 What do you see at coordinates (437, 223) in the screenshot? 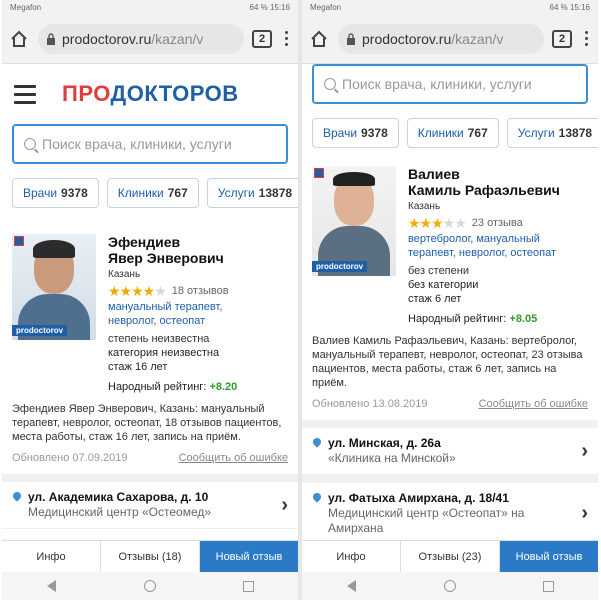
I see `star-rating-icon: ★★★★★` at bounding box center [437, 223].